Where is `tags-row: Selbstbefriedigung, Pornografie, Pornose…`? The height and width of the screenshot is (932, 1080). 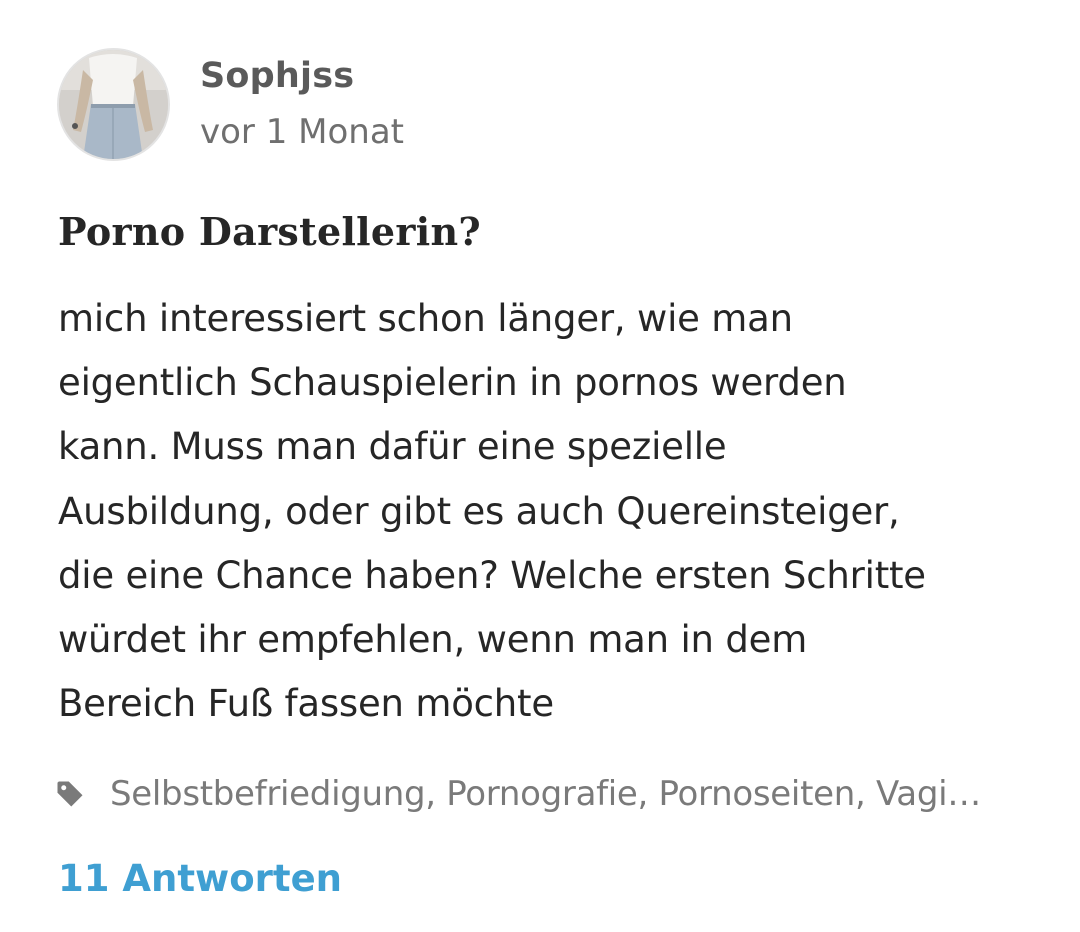
tags-row: Selbstbefriedigung, Pornografie, Pornose… is located at coordinates (545, 794).